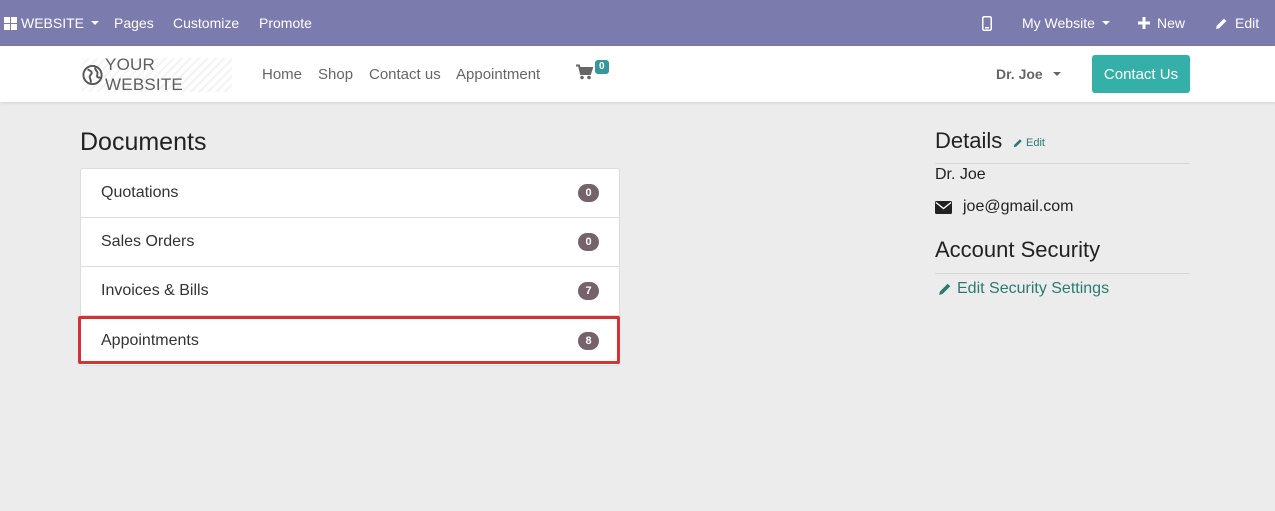  What do you see at coordinates (206, 23) in the screenshot?
I see `customize-menu: Customize` at bounding box center [206, 23].